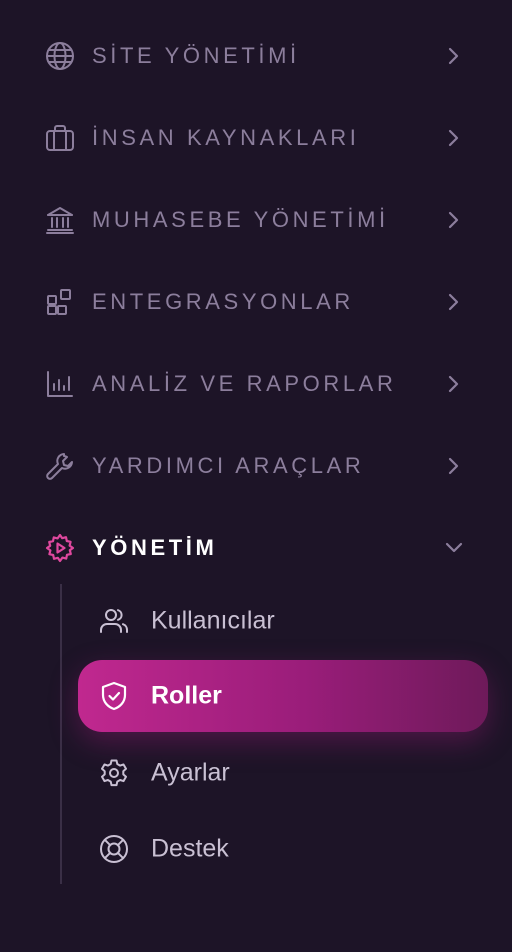  What do you see at coordinates (60, 138) in the screenshot?
I see `briefcase-icon` at bounding box center [60, 138].